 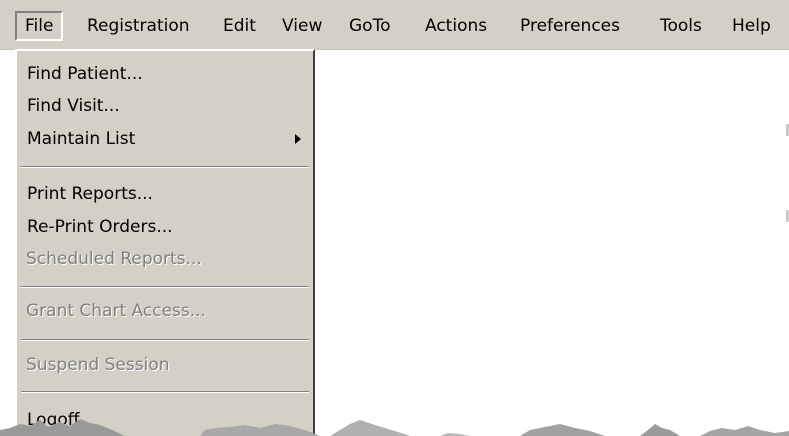 What do you see at coordinates (456, 26) in the screenshot?
I see `menu-actions: Actions` at bounding box center [456, 26].